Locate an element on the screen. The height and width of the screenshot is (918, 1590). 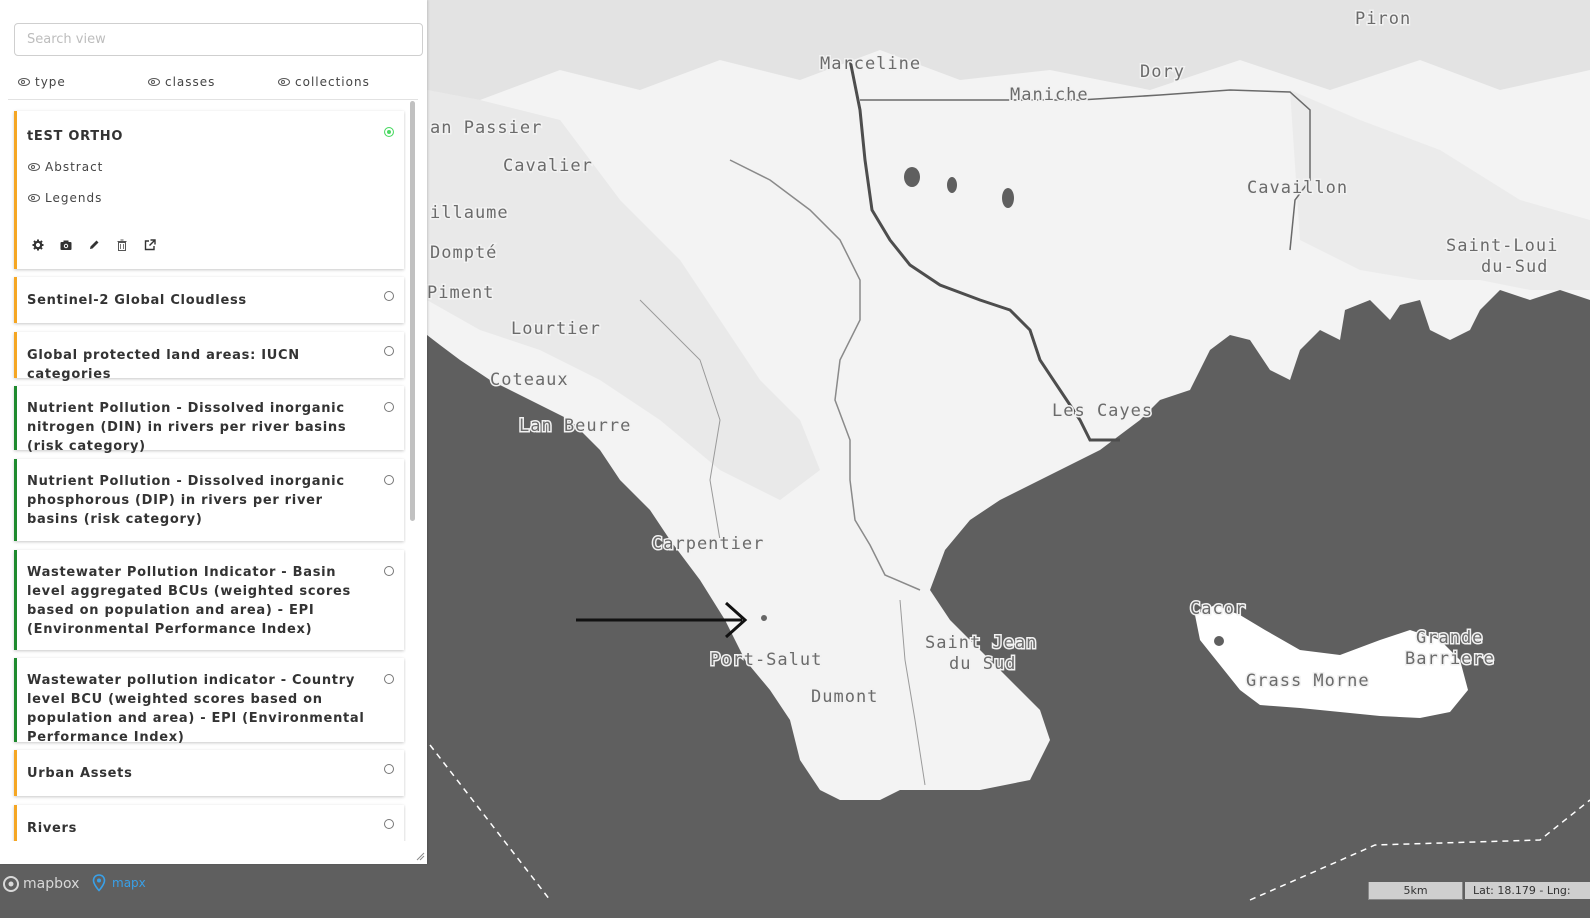
gear-icon is located at coordinates (38, 245).